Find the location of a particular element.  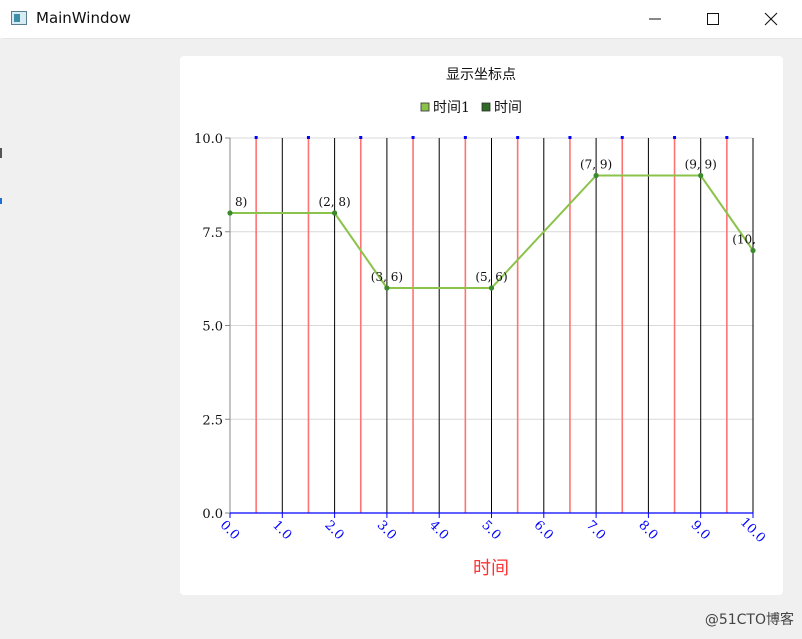

x-tick-label: 5.0 is located at coordinates (490, 530).